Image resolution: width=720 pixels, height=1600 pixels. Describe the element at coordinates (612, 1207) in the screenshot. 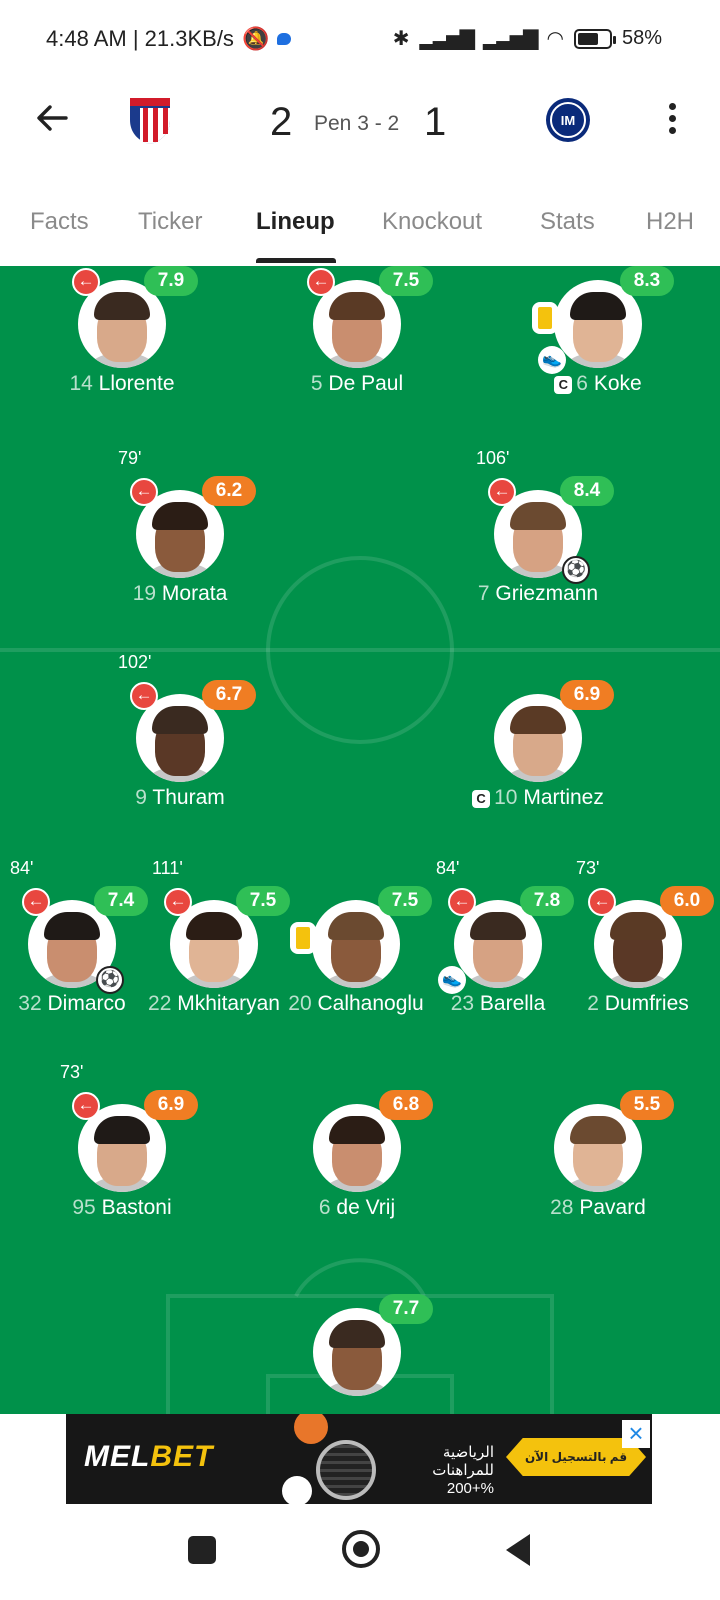

I see `player-name: Pavard` at that location.